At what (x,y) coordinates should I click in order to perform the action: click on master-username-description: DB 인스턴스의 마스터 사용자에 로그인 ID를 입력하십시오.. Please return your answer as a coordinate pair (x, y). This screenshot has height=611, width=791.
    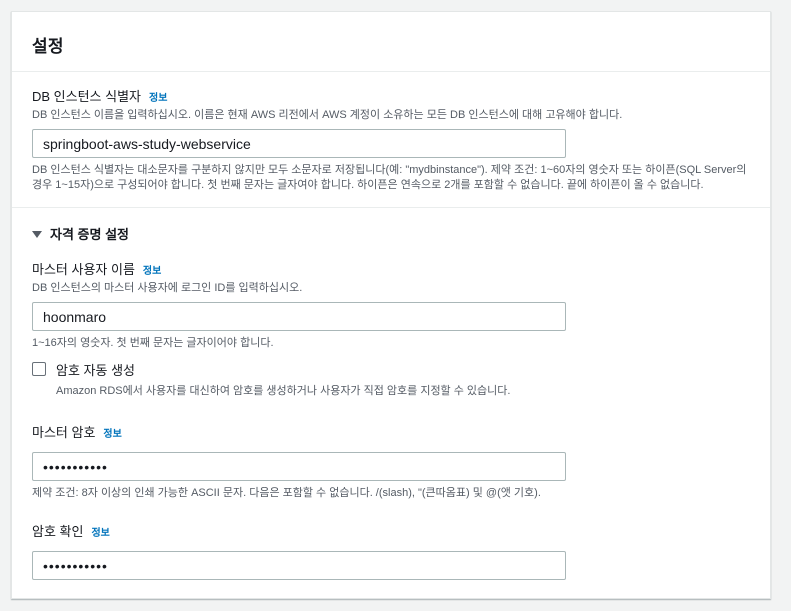
    Looking at the image, I should click on (167, 288).